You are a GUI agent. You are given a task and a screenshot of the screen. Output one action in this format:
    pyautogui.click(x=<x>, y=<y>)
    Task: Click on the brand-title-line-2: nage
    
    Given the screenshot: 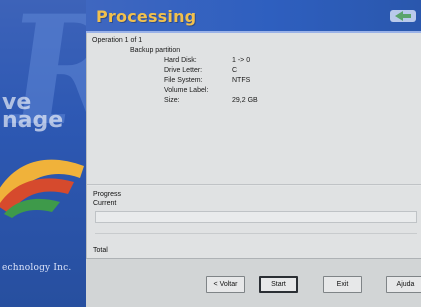 What is the action you would take?
    pyautogui.click(x=33, y=120)
    